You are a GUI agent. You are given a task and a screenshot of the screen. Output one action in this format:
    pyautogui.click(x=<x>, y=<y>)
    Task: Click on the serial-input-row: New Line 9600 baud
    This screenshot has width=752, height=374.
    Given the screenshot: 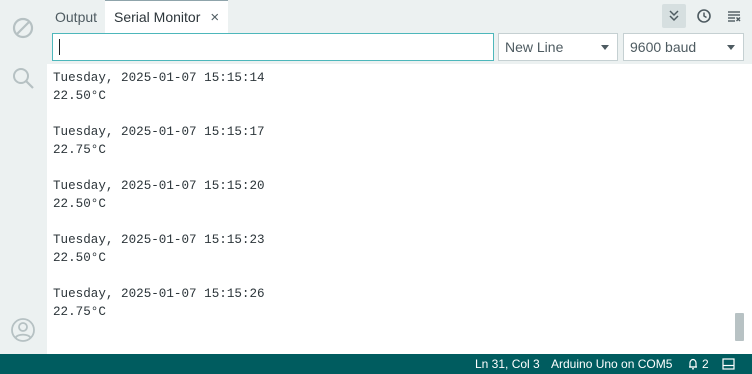 What is the action you would take?
    pyautogui.click(x=399, y=48)
    